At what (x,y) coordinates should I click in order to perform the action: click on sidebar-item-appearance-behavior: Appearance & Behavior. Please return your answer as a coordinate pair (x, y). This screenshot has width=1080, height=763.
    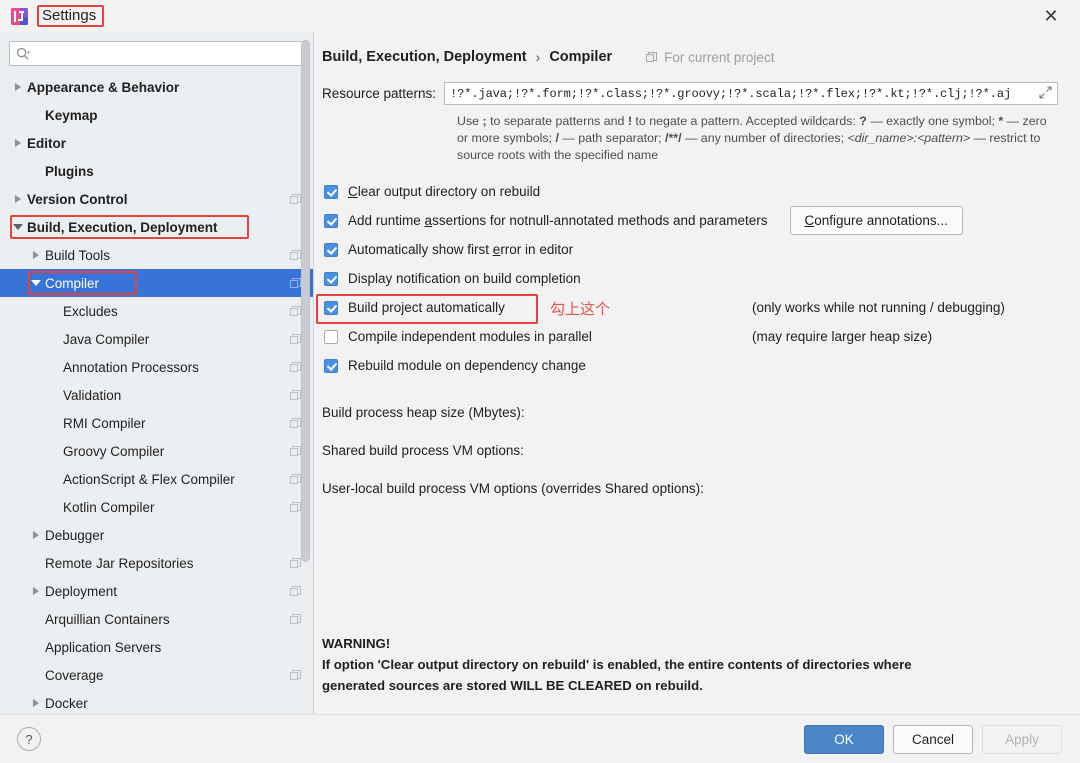
    Looking at the image, I should click on (156, 87).